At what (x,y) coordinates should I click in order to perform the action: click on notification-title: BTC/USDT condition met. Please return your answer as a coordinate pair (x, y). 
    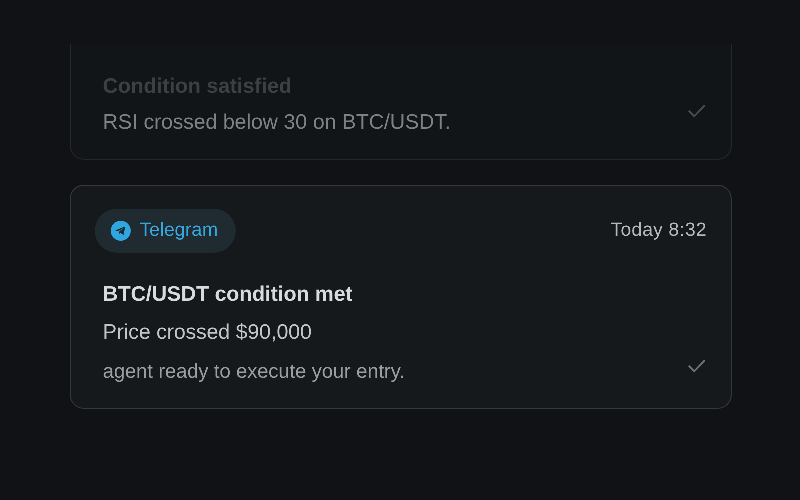
    Looking at the image, I should click on (228, 295).